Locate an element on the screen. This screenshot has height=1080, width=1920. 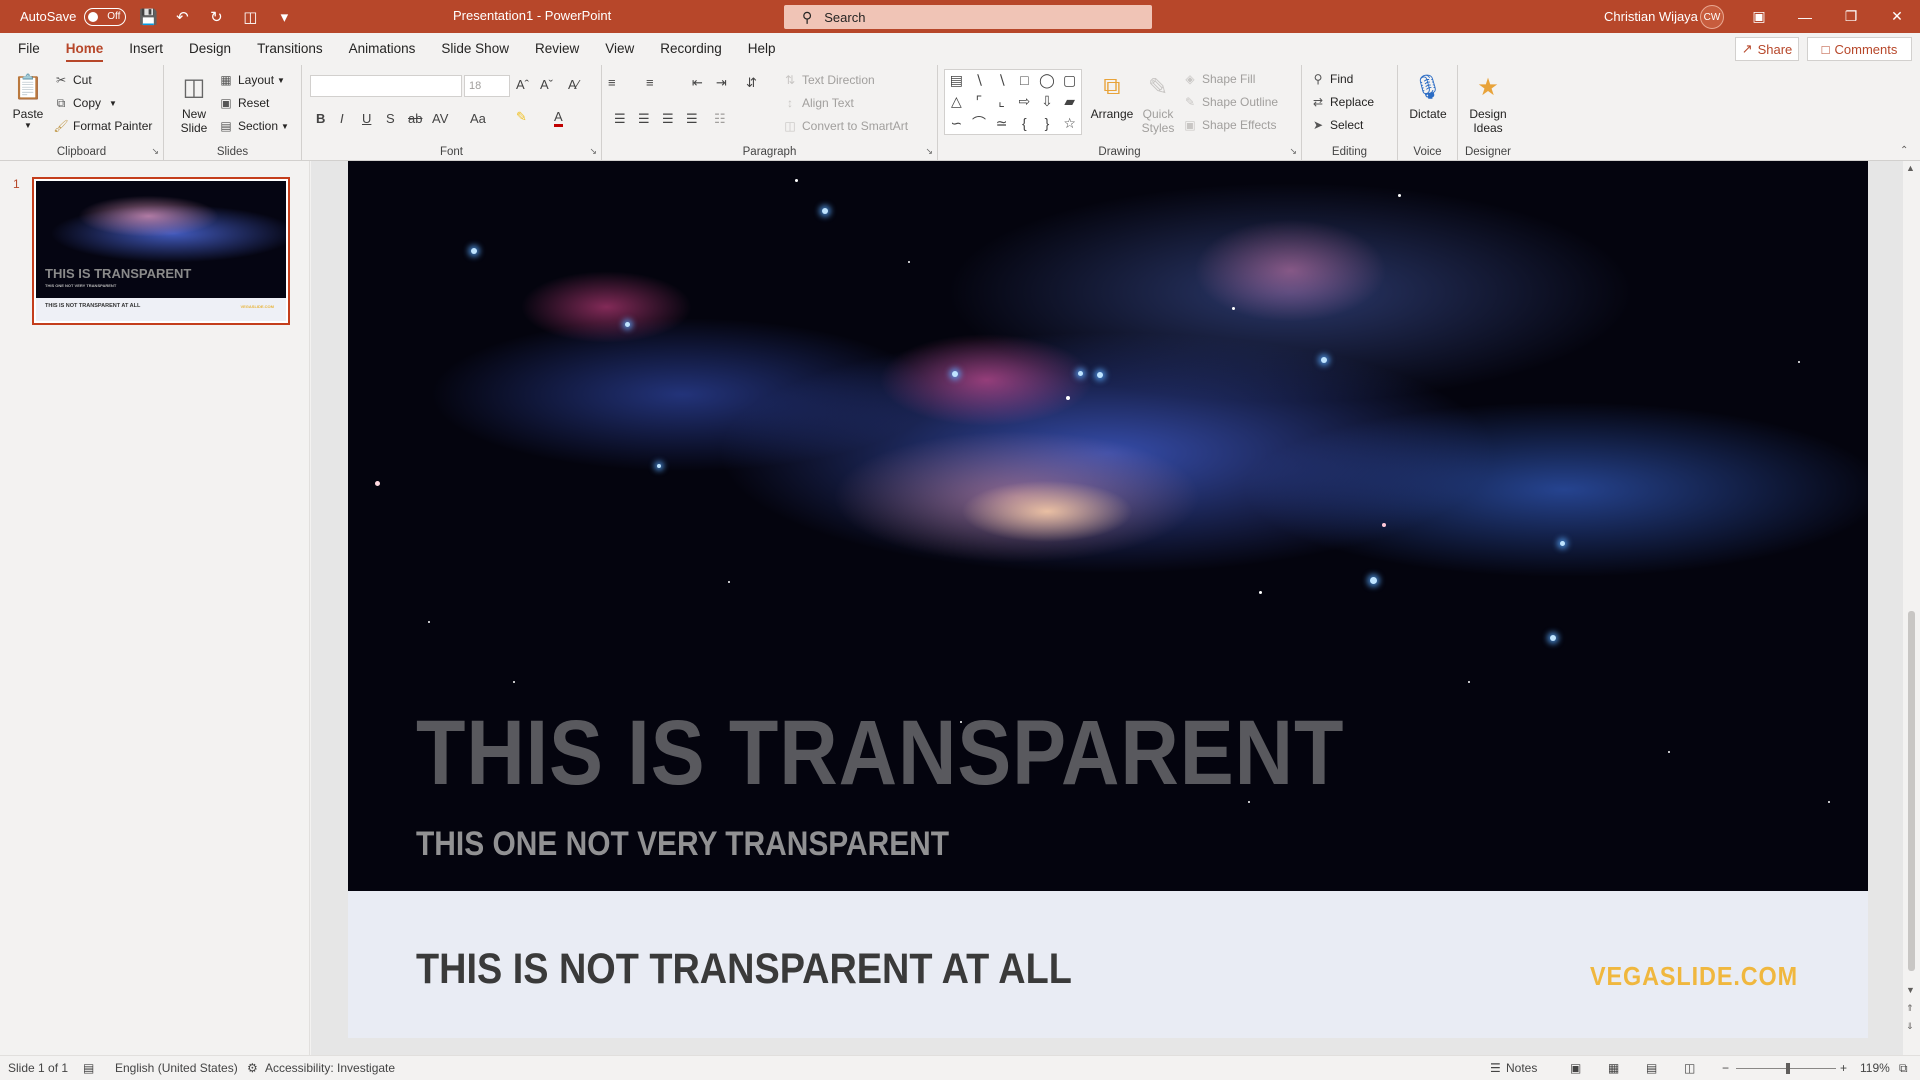
reset-button: ▣ Reset is located at coordinates (243, 103).